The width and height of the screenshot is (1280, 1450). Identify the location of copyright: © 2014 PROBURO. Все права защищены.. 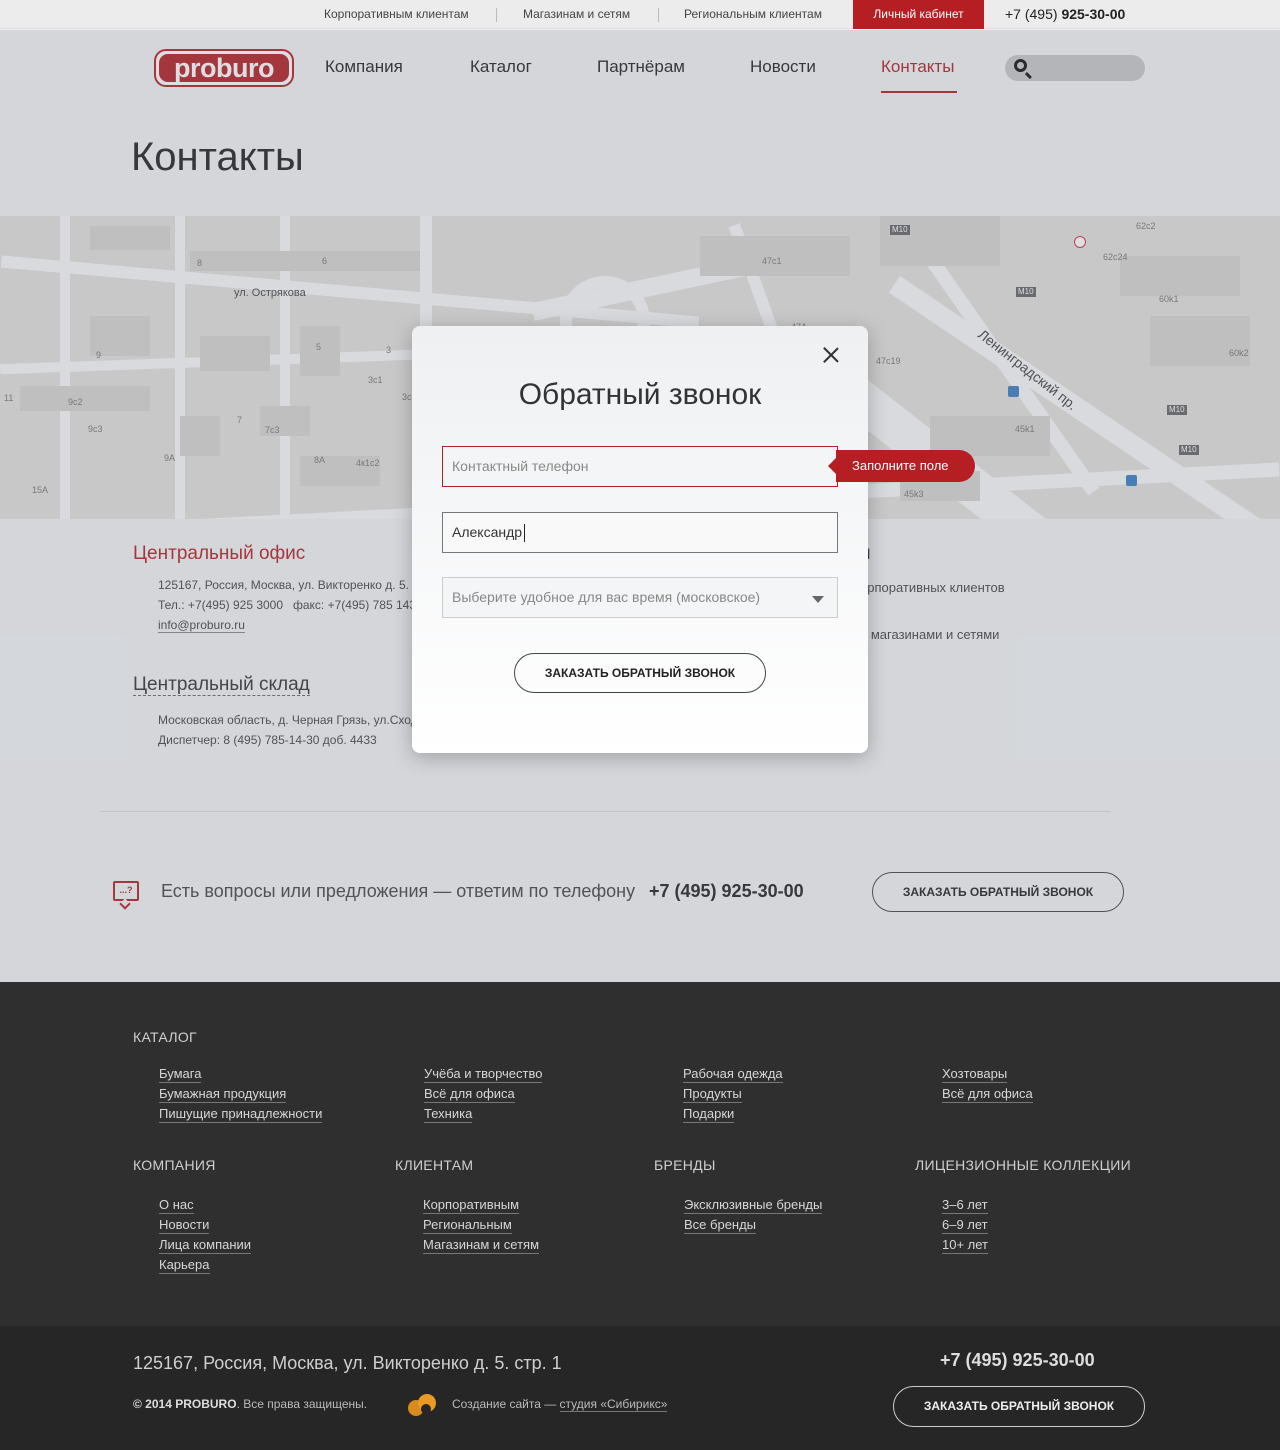
(250, 1404).